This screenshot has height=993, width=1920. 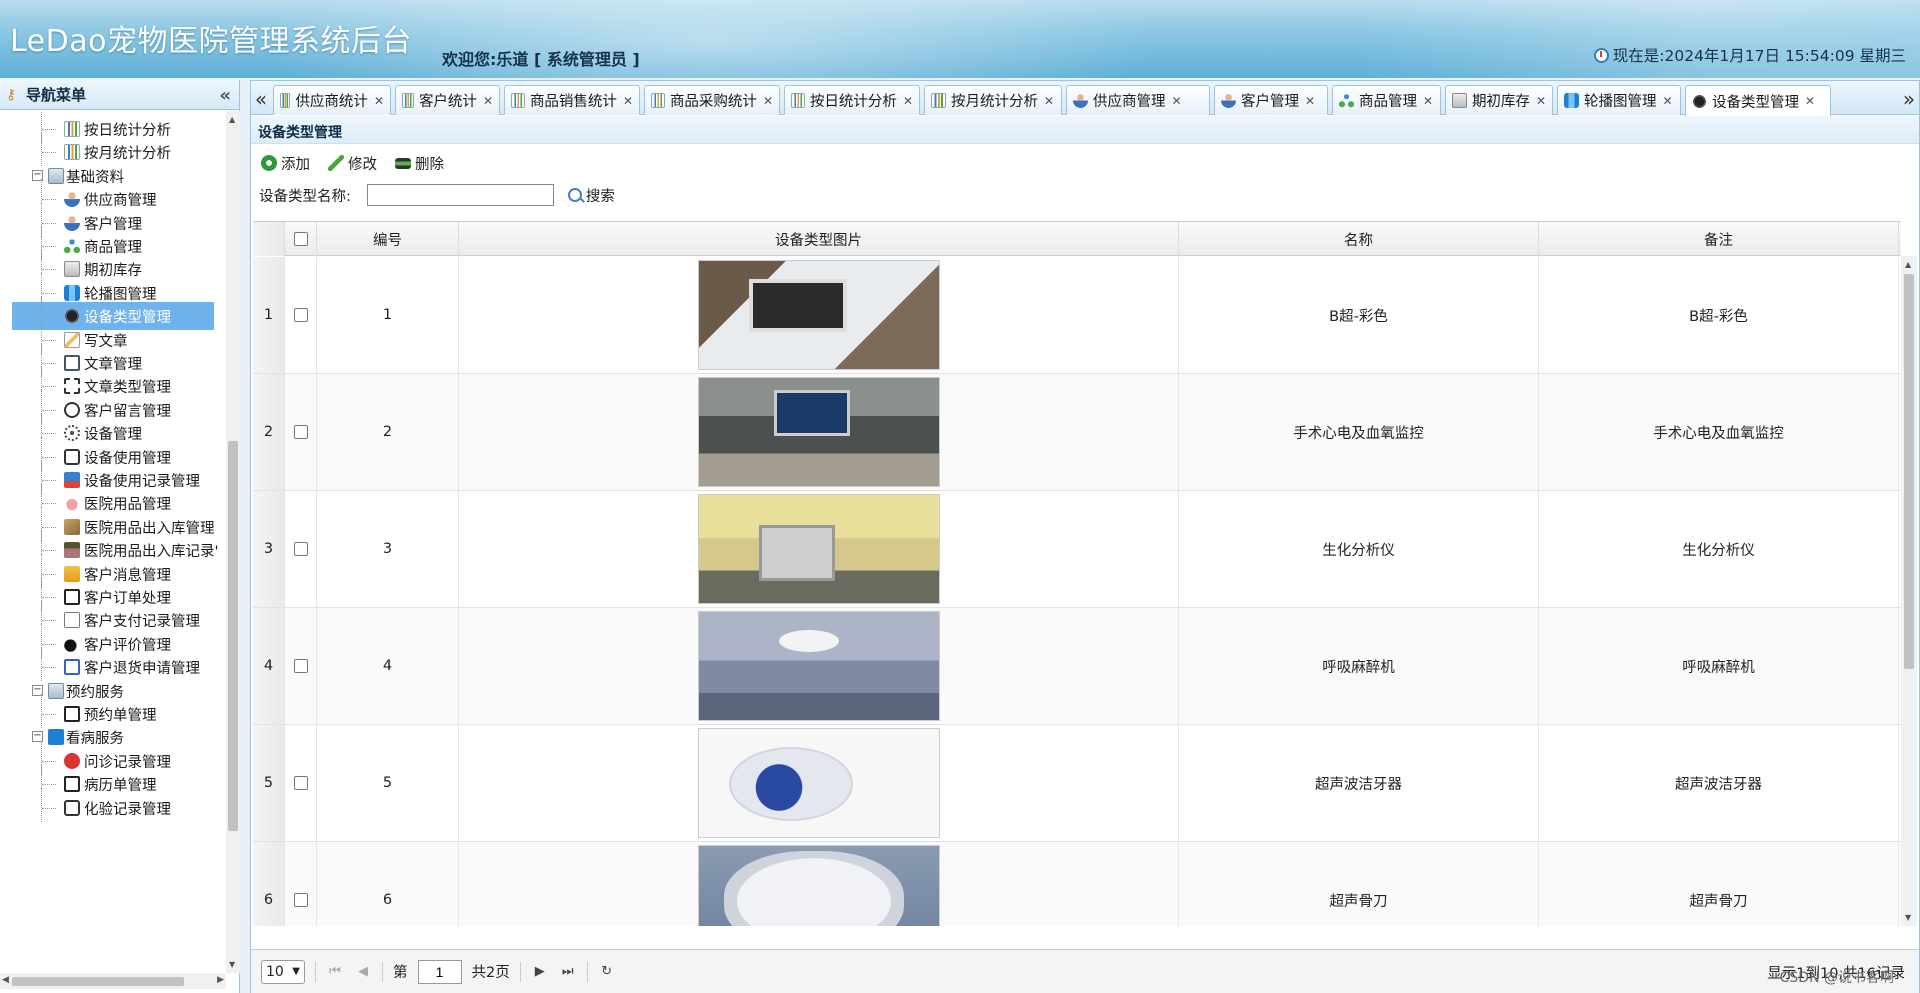 What do you see at coordinates (352, 163) in the screenshot?
I see `edit-button: 修改` at bounding box center [352, 163].